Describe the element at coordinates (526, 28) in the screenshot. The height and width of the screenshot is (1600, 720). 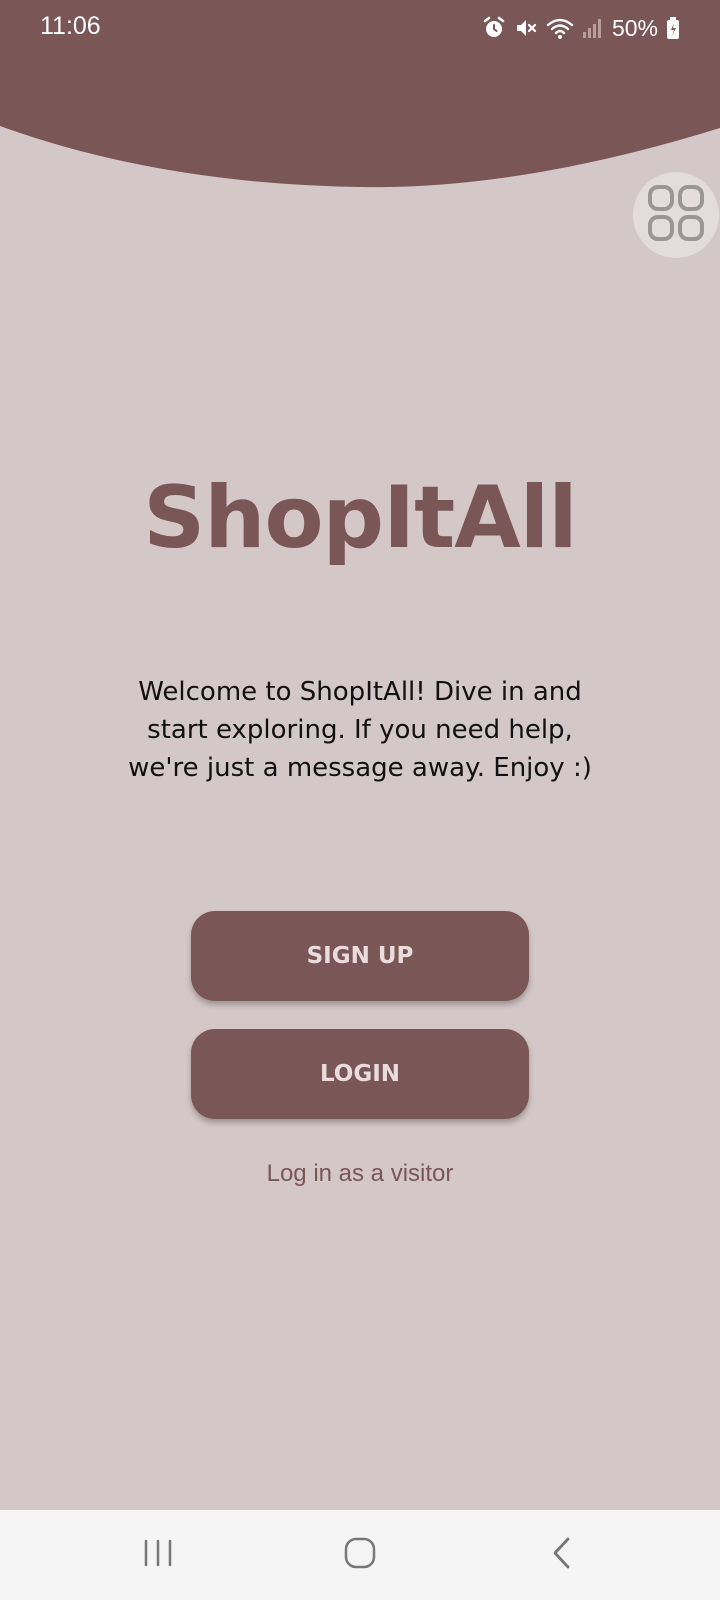
I see `mute-icon` at that location.